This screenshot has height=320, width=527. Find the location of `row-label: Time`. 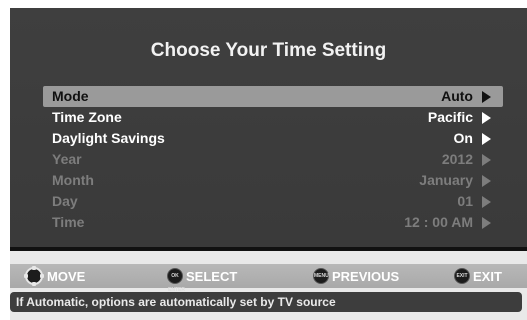

row-label: Time is located at coordinates (68, 222).